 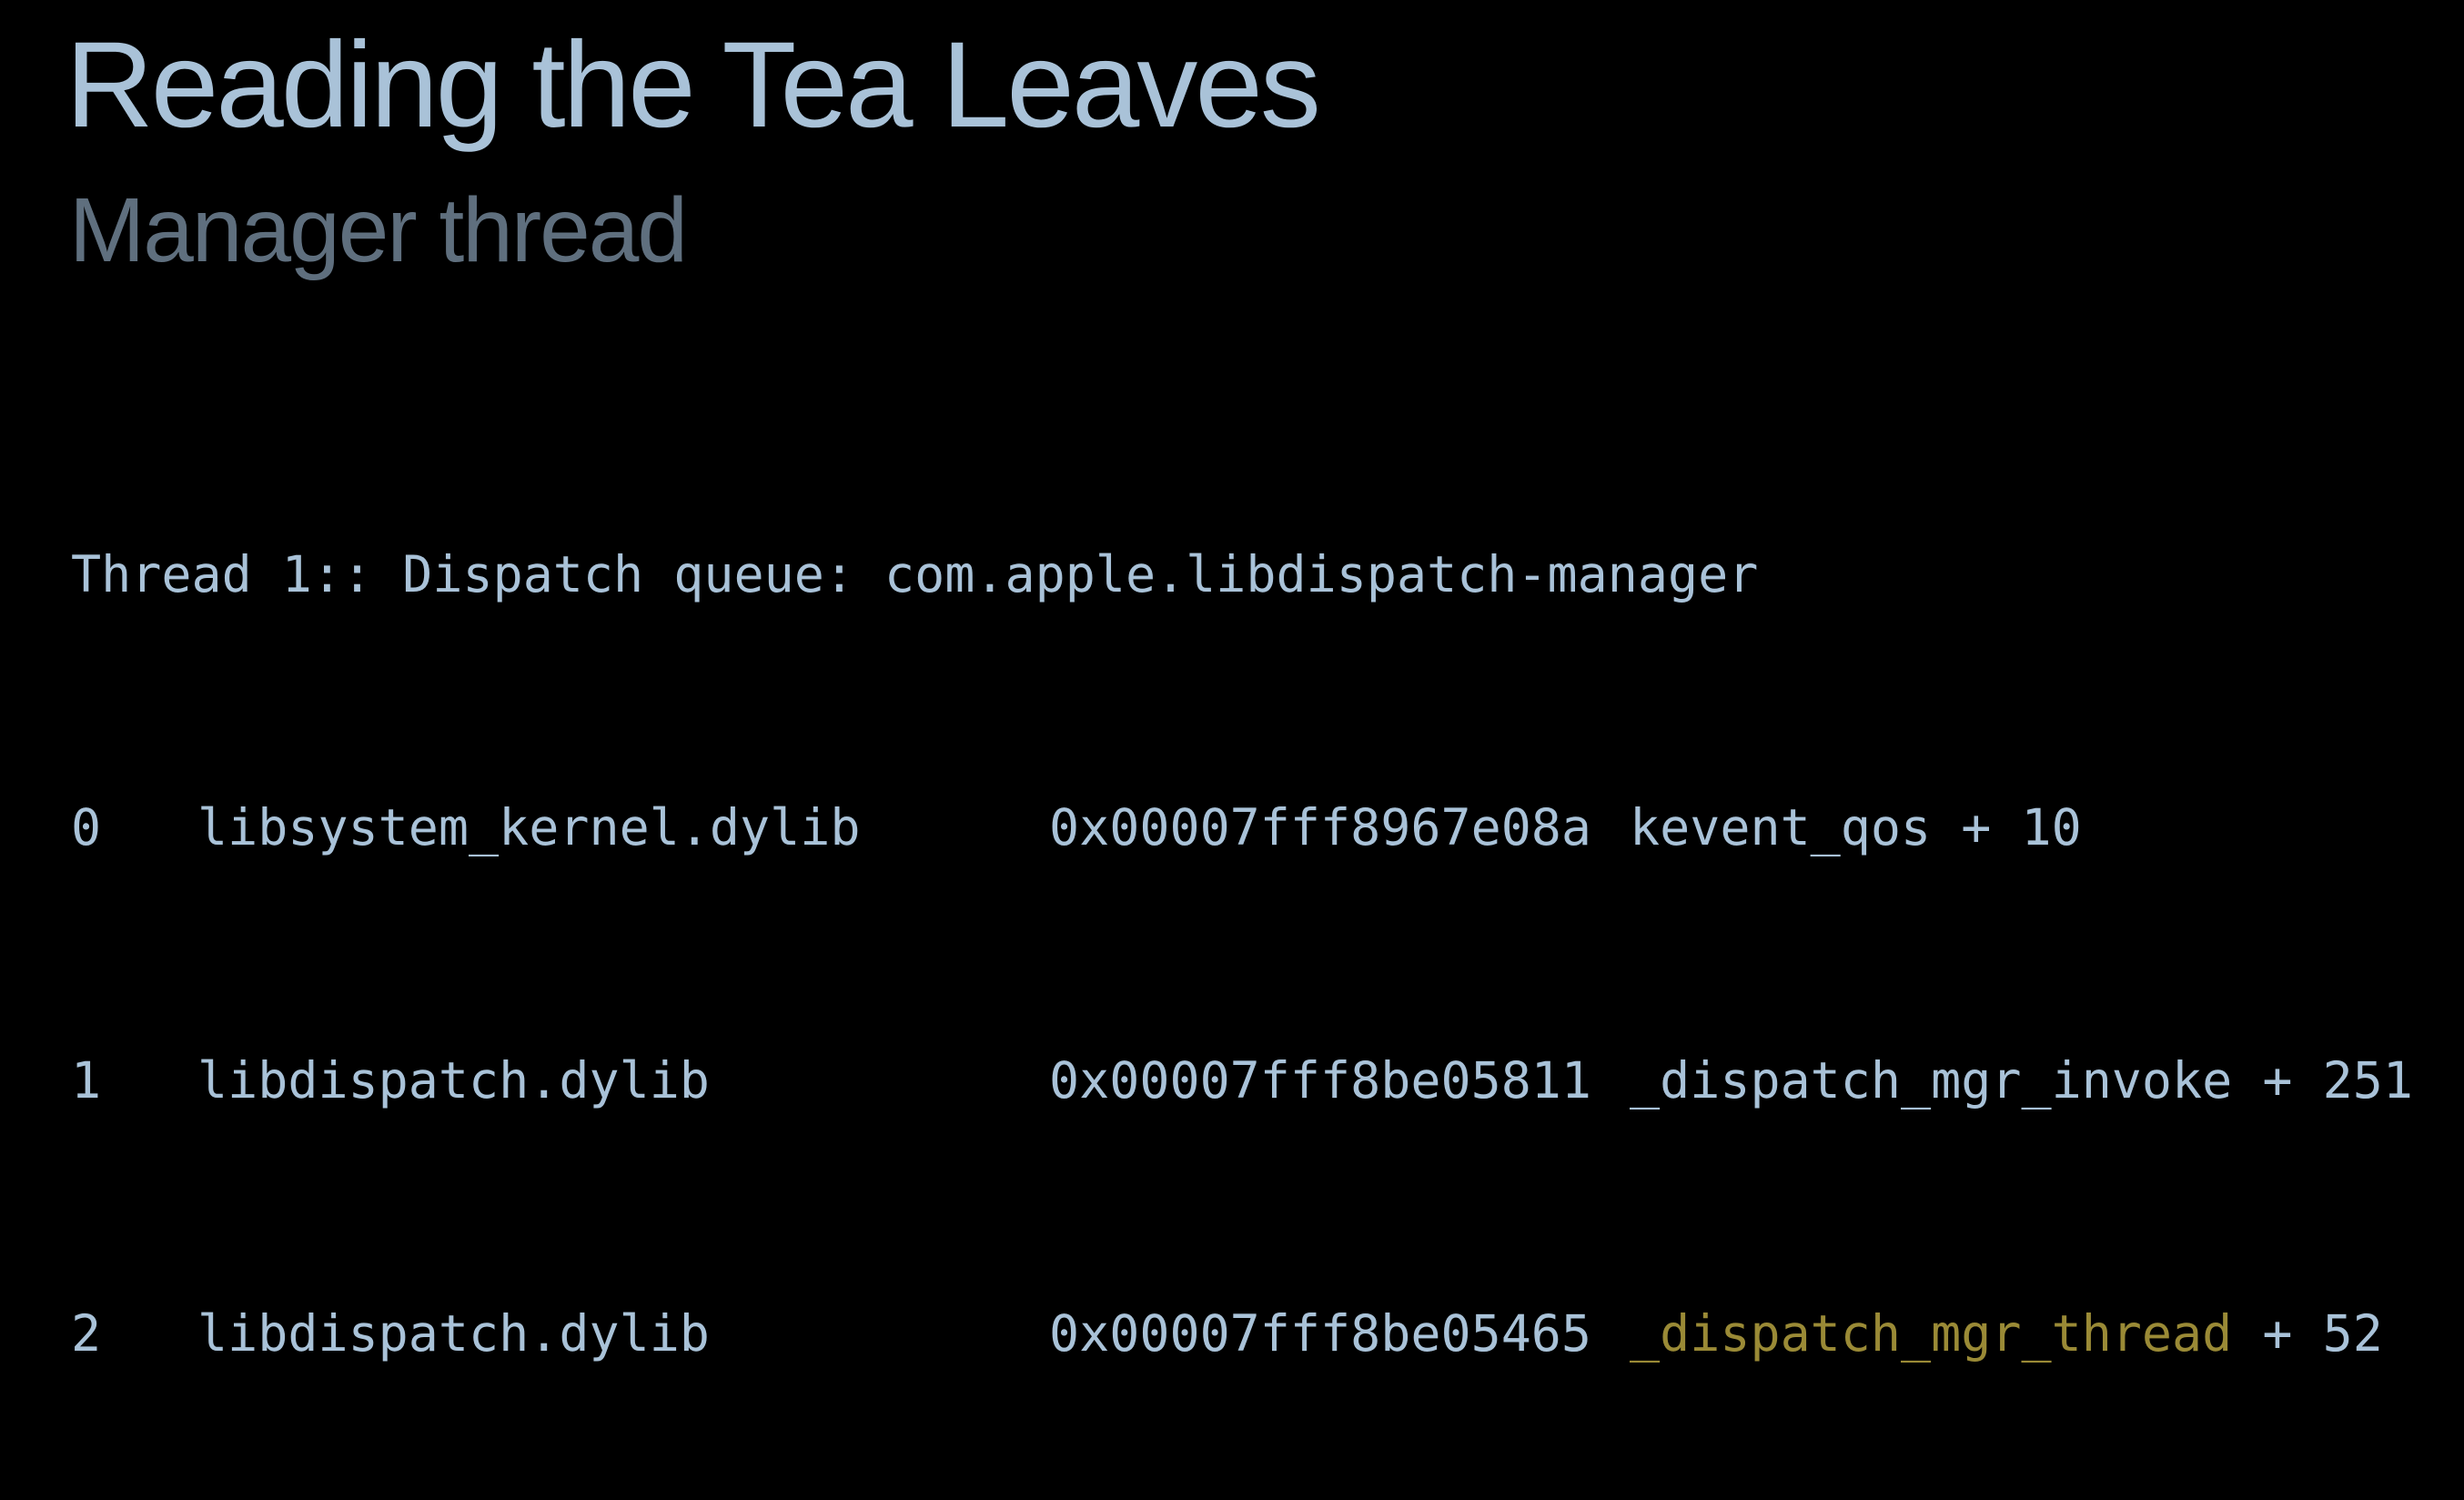 I want to click on frame-offset: + 10, so click(x=2007, y=827).